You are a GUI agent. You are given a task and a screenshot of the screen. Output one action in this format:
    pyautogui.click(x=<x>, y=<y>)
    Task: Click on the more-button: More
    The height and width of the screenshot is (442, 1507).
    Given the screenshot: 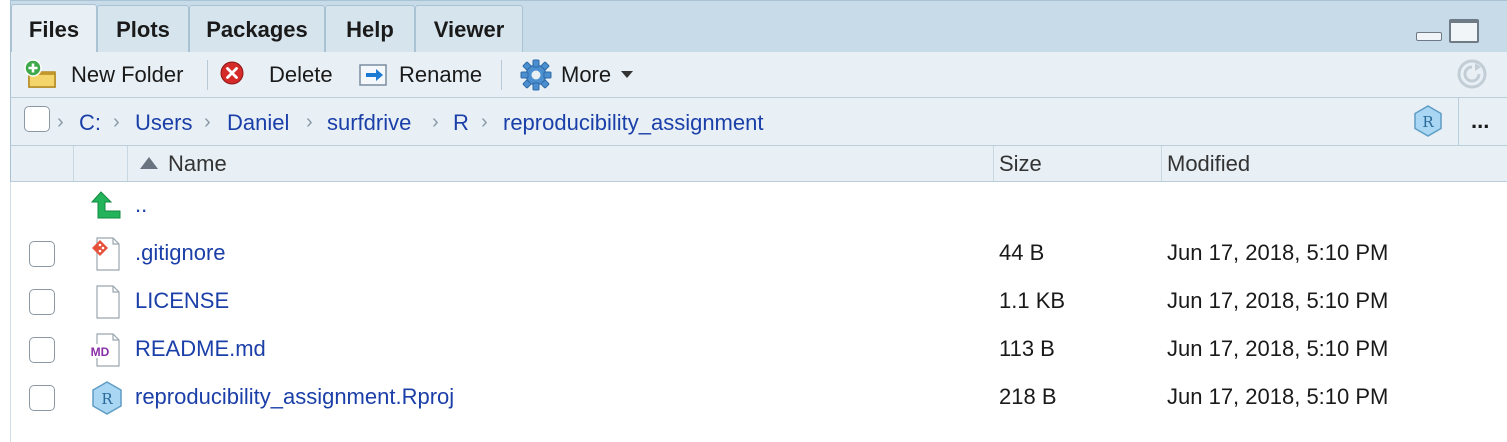 What is the action you would take?
    pyautogui.click(x=576, y=75)
    